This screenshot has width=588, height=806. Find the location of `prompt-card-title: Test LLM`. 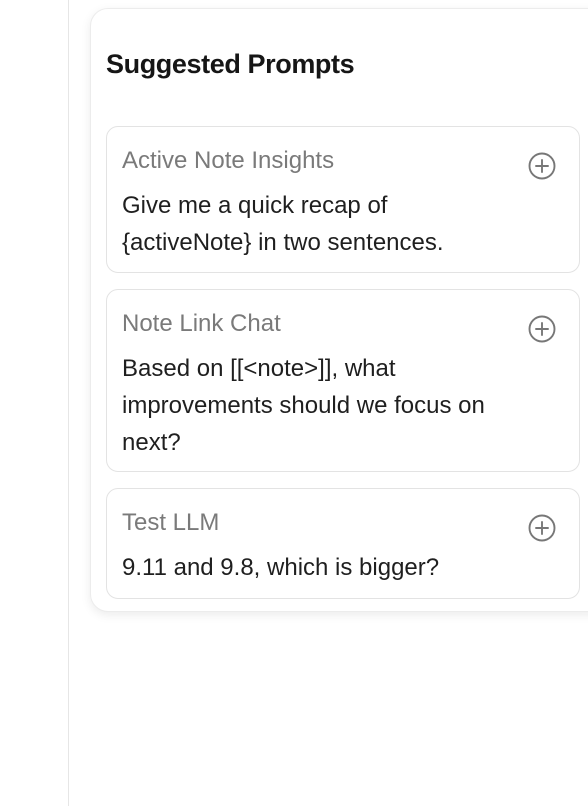

prompt-card-title: Test LLM is located at coordinates (171, 522).